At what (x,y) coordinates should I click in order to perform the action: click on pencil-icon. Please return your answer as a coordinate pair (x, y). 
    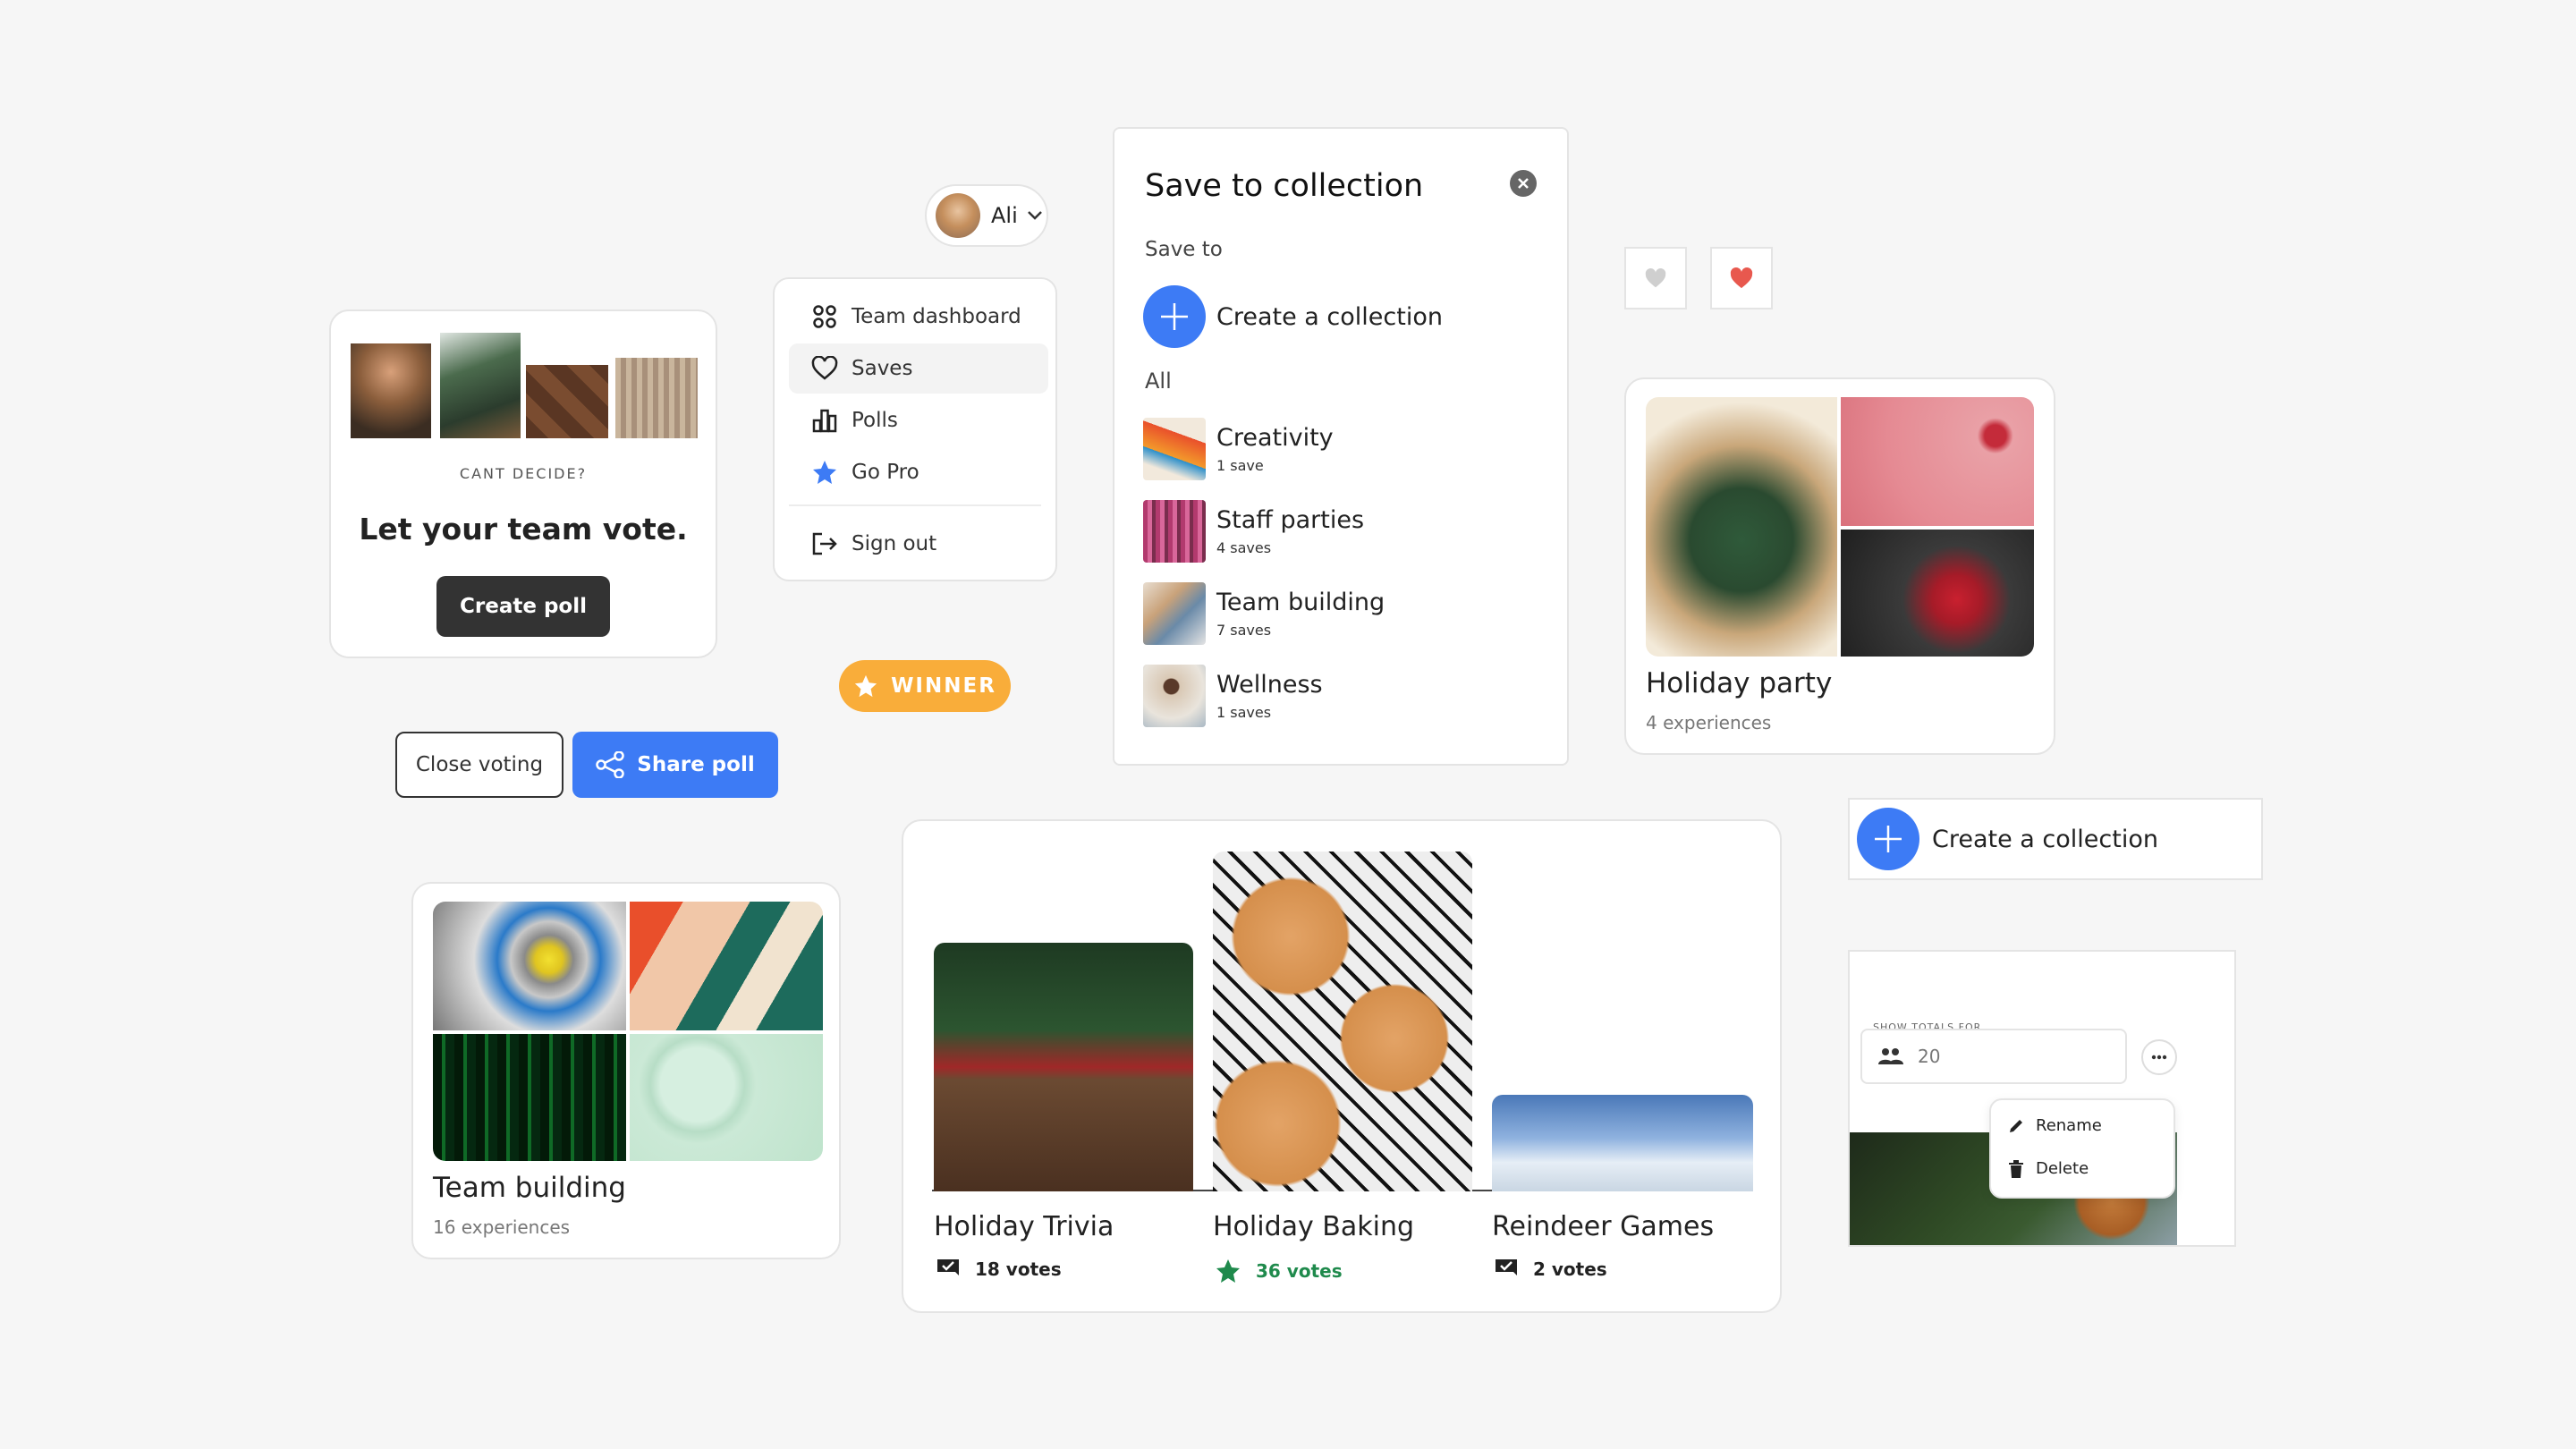
    Looking at the image, I should click on (2016, 1126).